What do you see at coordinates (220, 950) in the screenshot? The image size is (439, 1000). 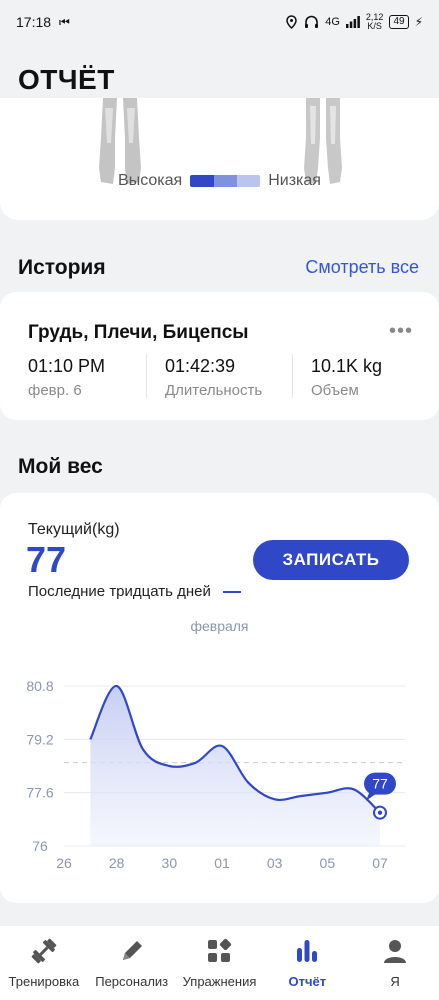 I see `grid-icon` at bounding box center [220, 950].